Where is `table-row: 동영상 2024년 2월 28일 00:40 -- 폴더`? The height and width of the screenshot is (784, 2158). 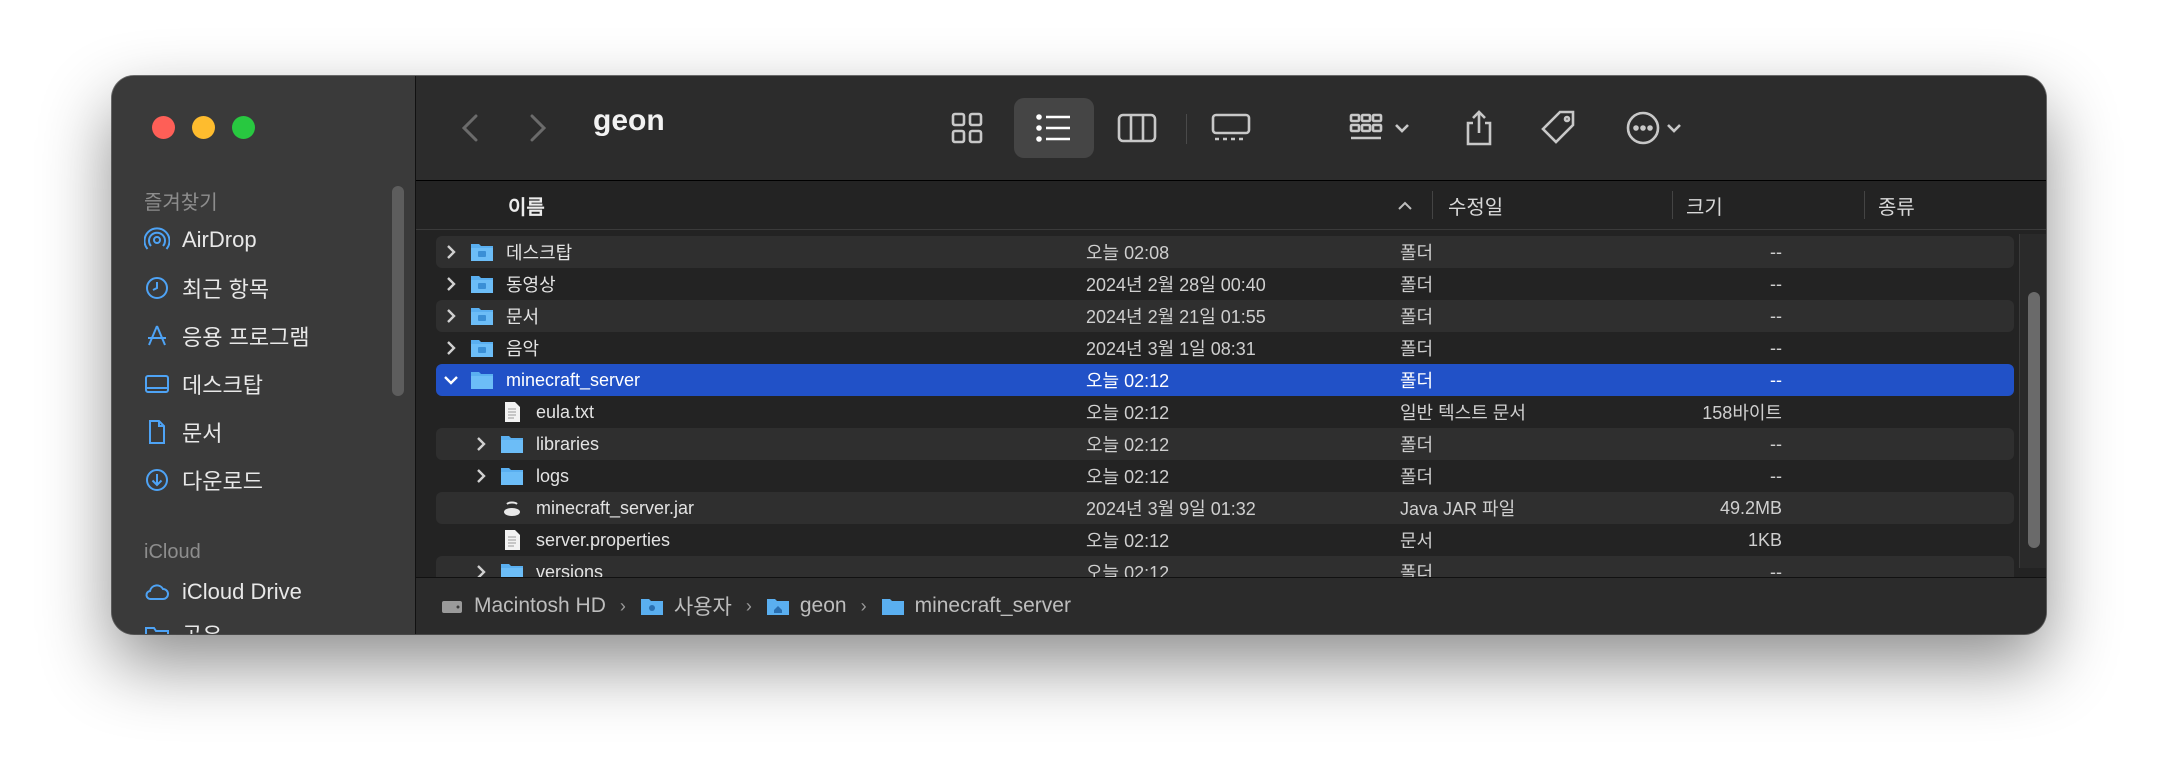 table-row: 동영상 2024년 2월 28일 00:40 -- 폴더 is located at coordinates (1225, 284).